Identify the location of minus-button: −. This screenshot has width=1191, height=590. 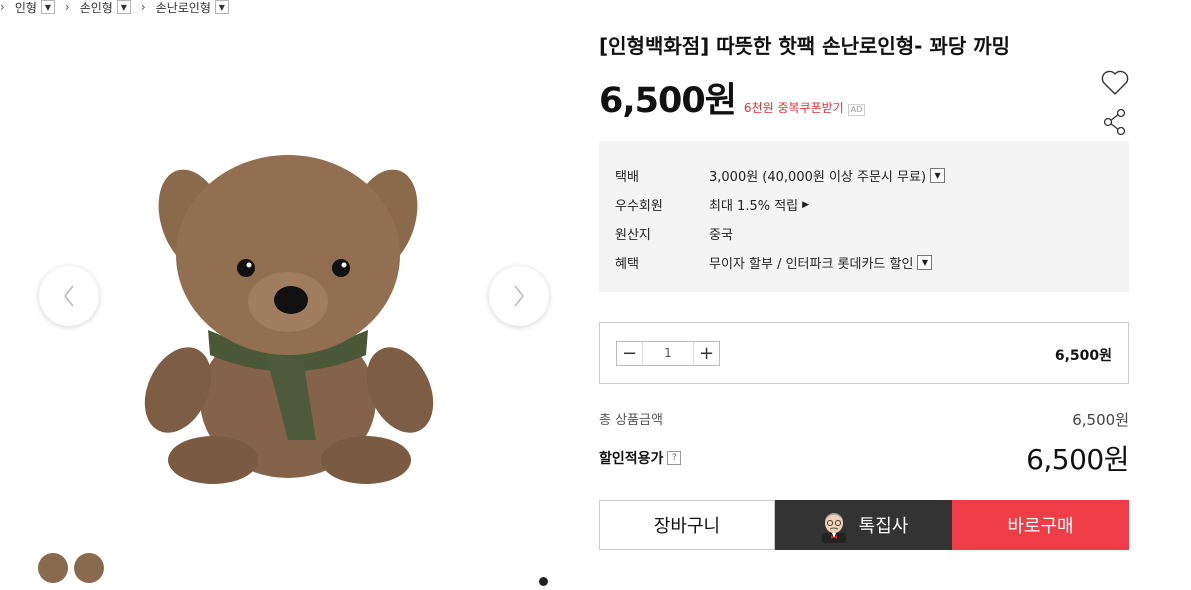
(629, 353).